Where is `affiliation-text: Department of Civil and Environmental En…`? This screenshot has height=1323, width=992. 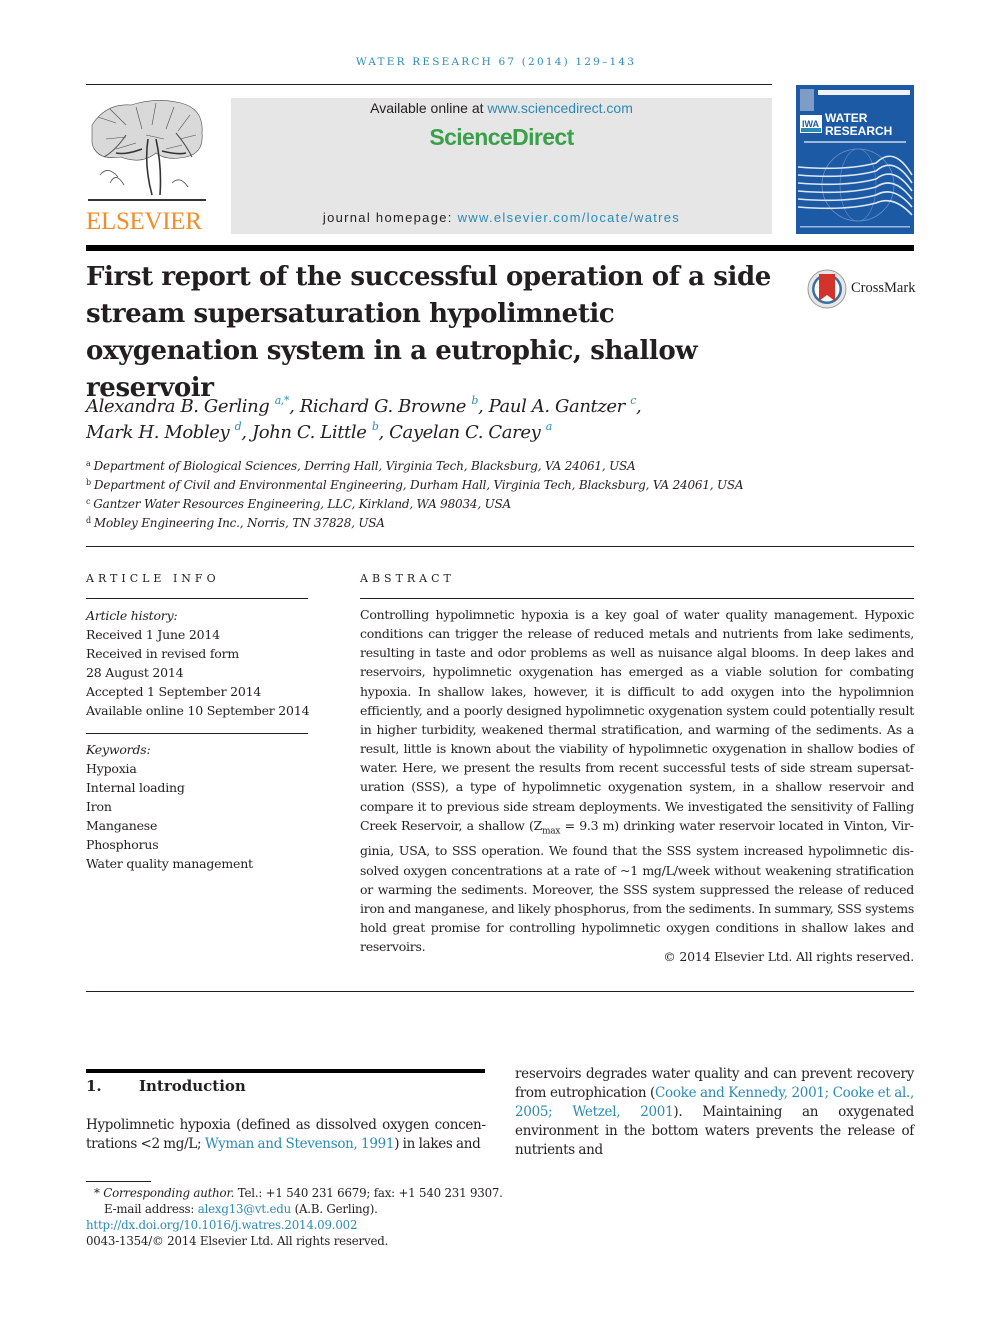
affiliation-text: Department of Civil and Environmental En… is located at coordinates (418, 485).